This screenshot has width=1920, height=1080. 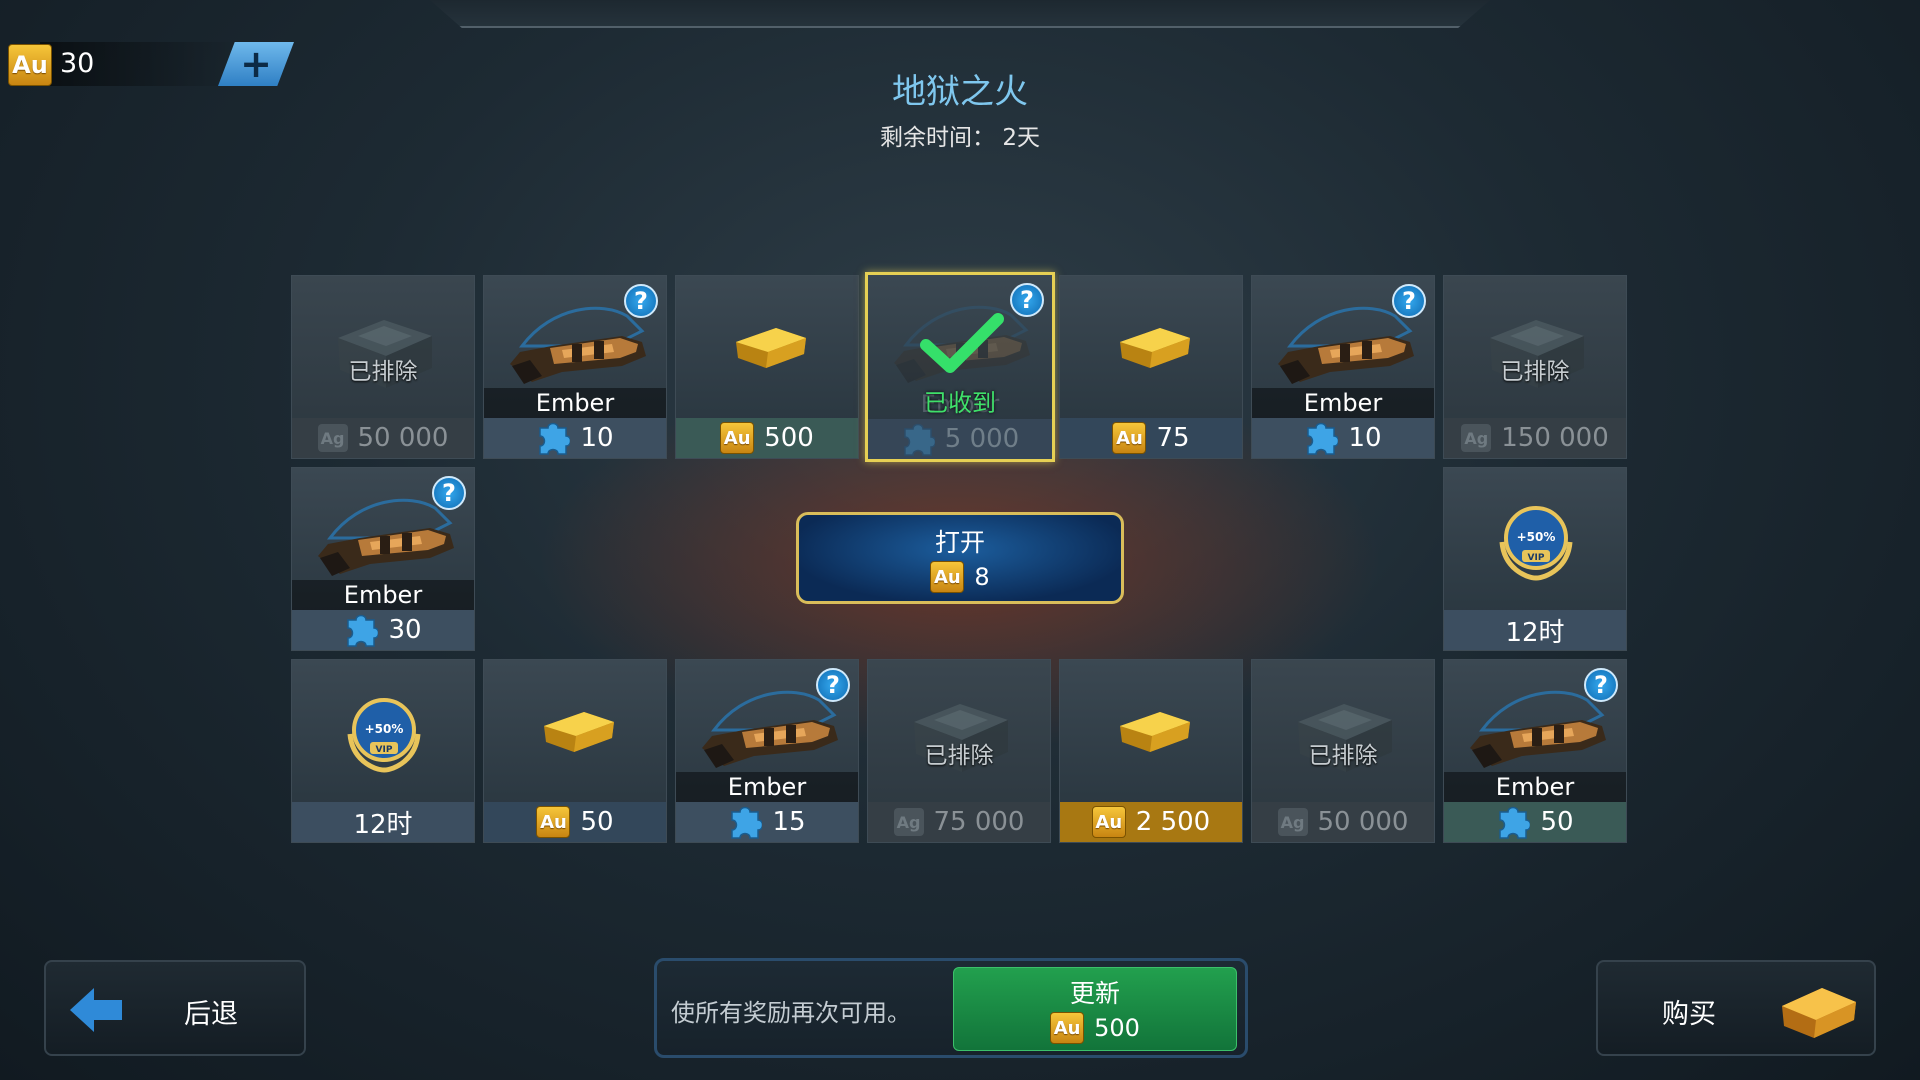 I want to click on open-label: 打开, so click(x=959, y=542).